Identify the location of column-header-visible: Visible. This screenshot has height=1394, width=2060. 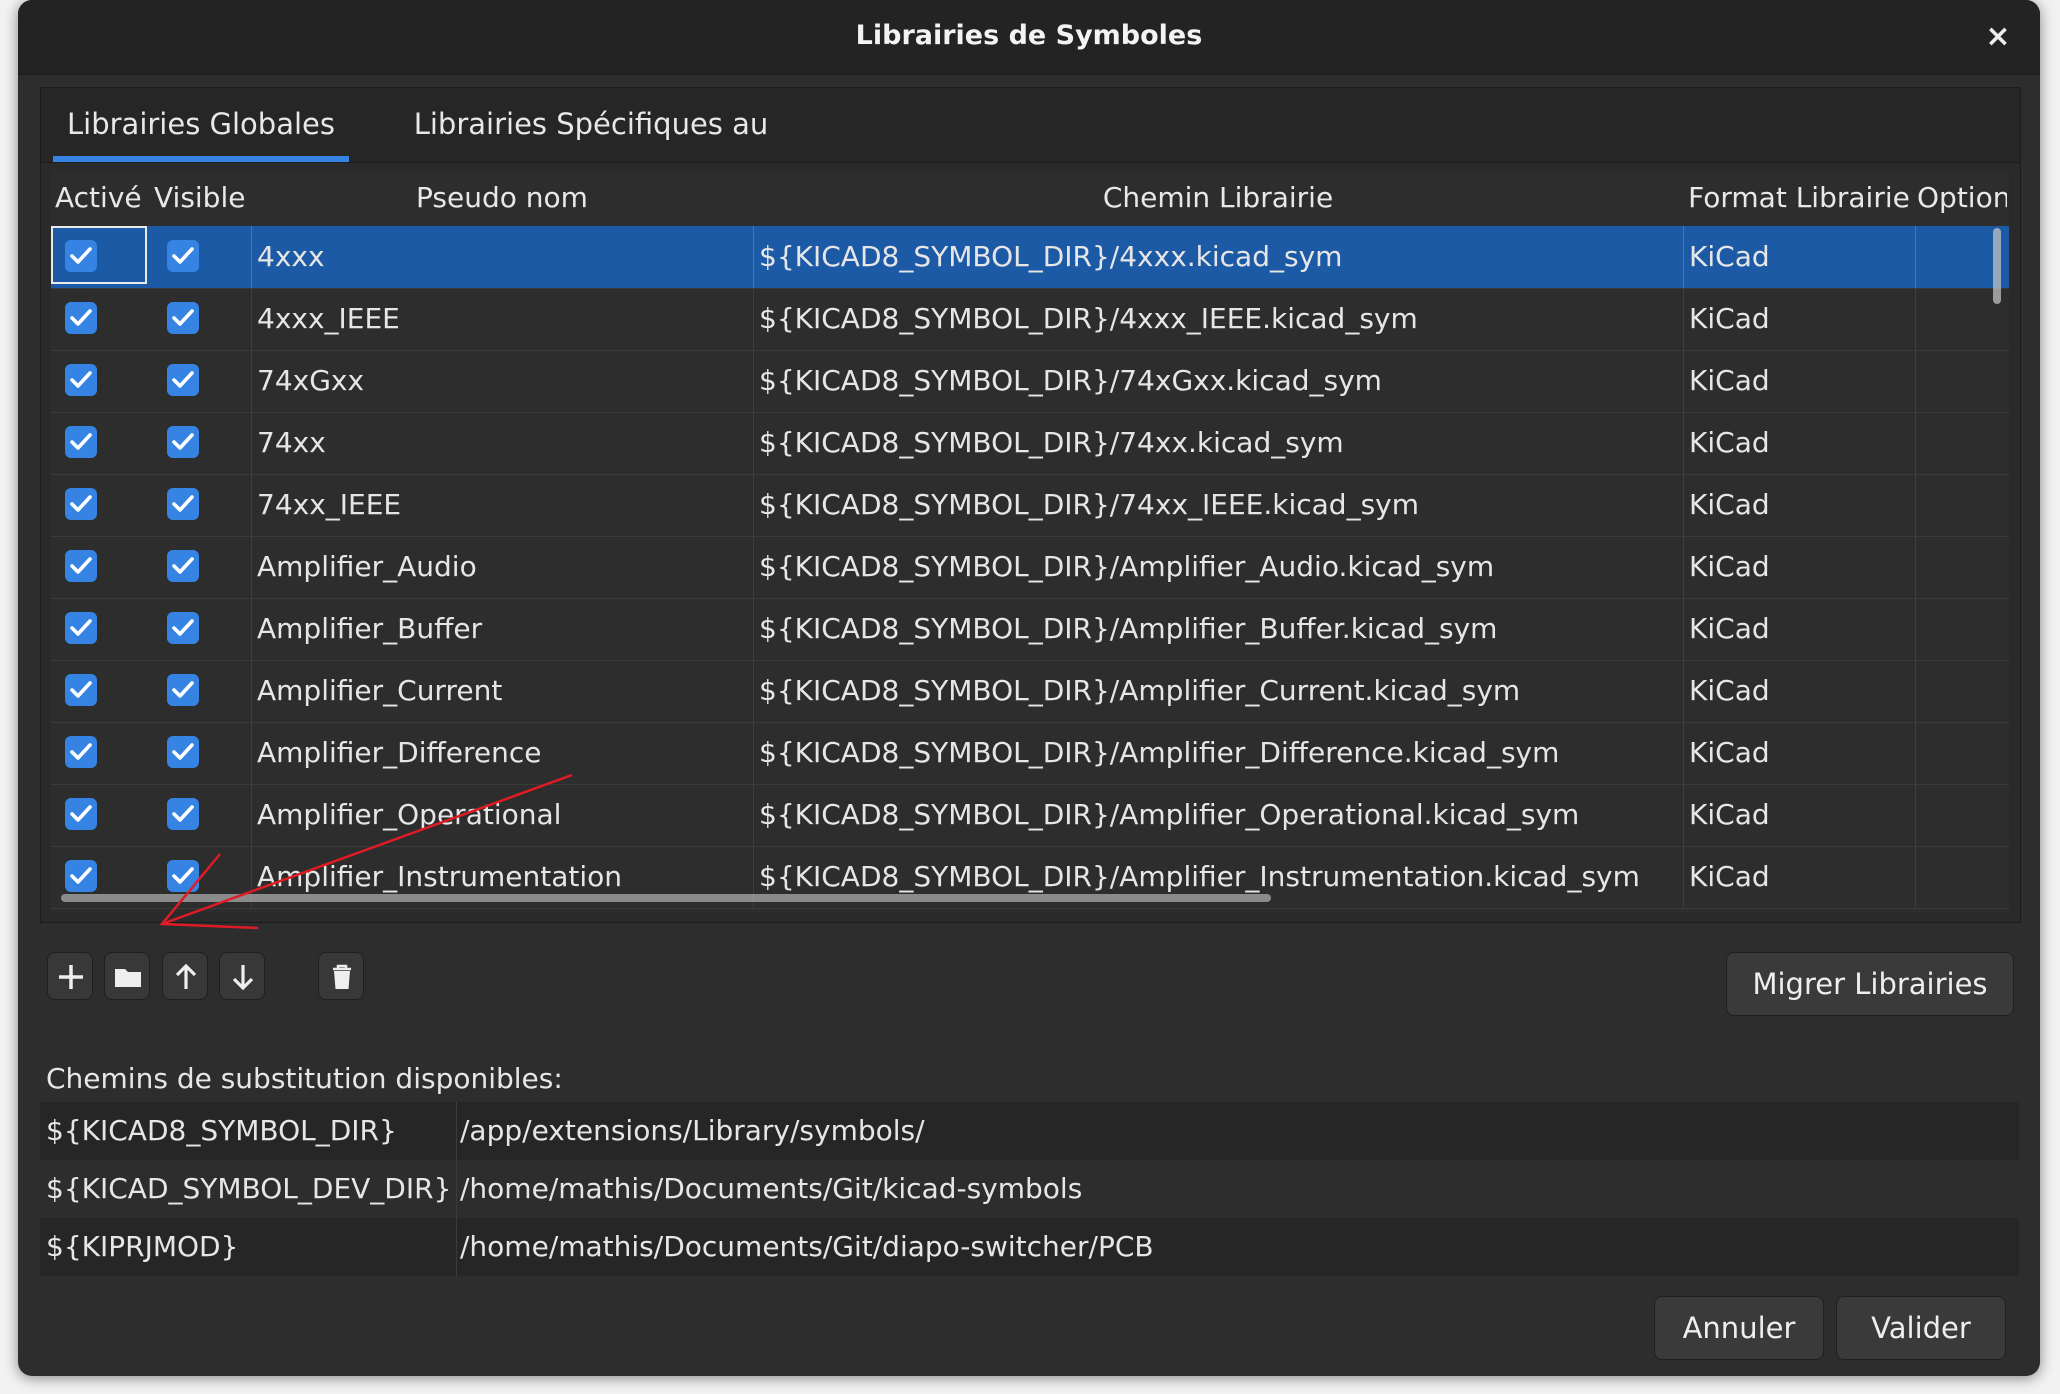
(202, 198).